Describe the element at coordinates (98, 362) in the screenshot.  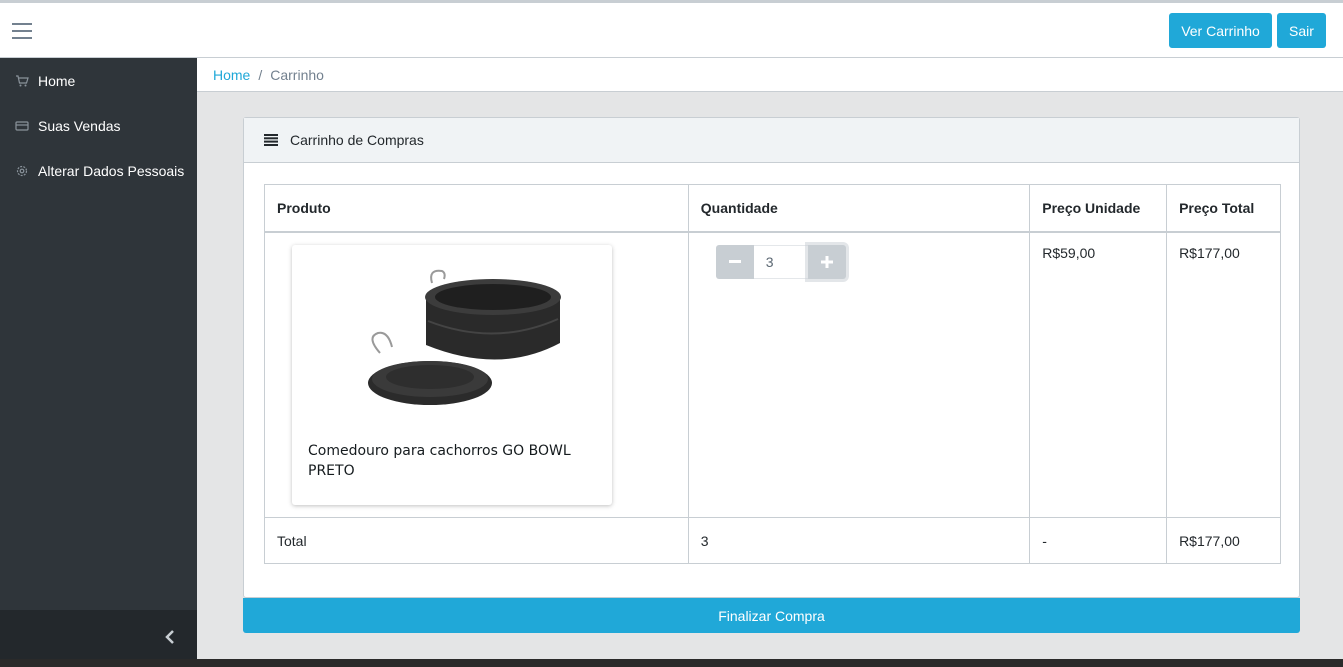
I see `sidebar: Home Suas Vendas Alterar Dados Pessoais` at that location.